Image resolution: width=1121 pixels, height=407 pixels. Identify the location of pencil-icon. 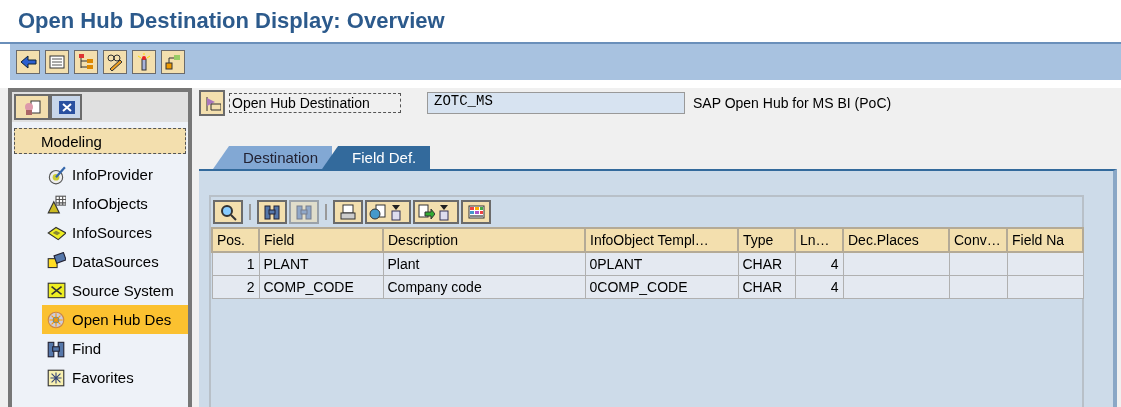
(115, 62).